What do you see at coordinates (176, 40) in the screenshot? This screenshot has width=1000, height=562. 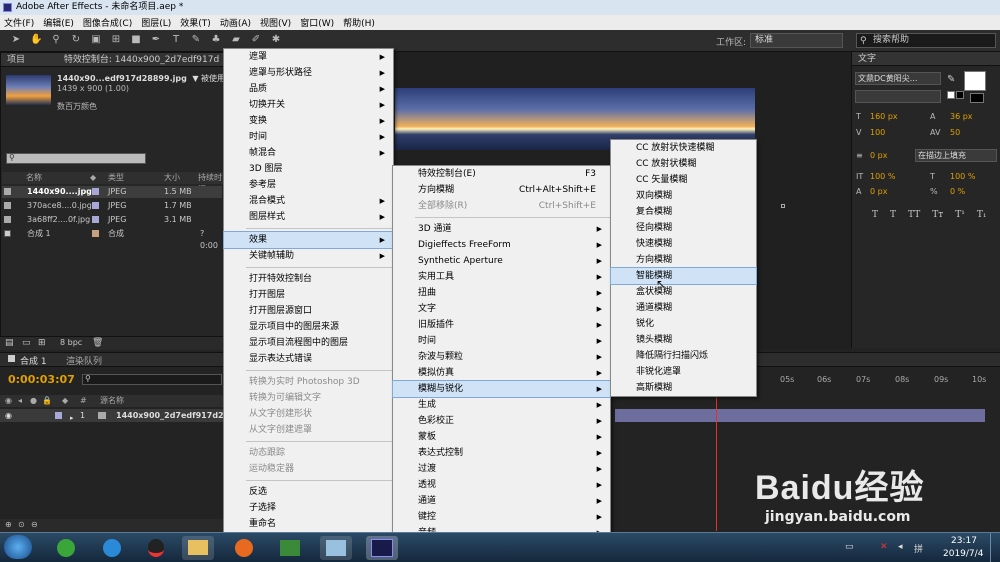 I see `text-tool-icon: T` at bounding box center [176, 40].